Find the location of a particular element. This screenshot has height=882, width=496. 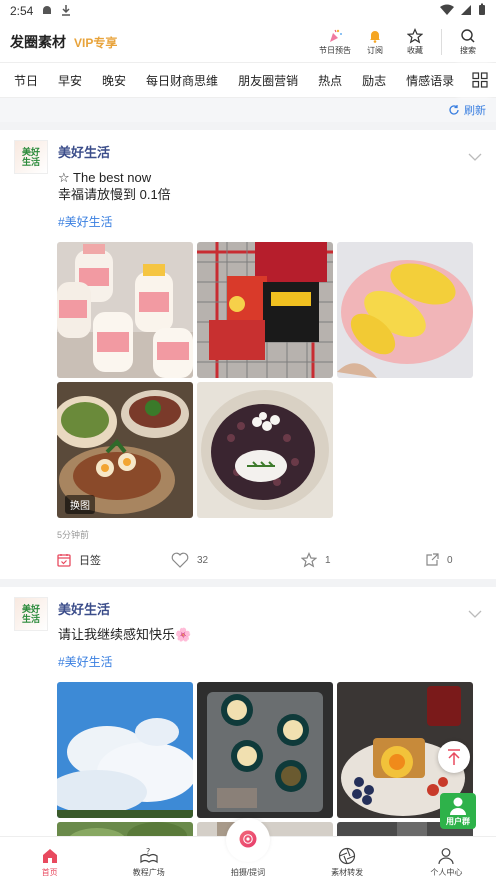

post-text-line: ☆ The best now is located at coordinates (105, 177).